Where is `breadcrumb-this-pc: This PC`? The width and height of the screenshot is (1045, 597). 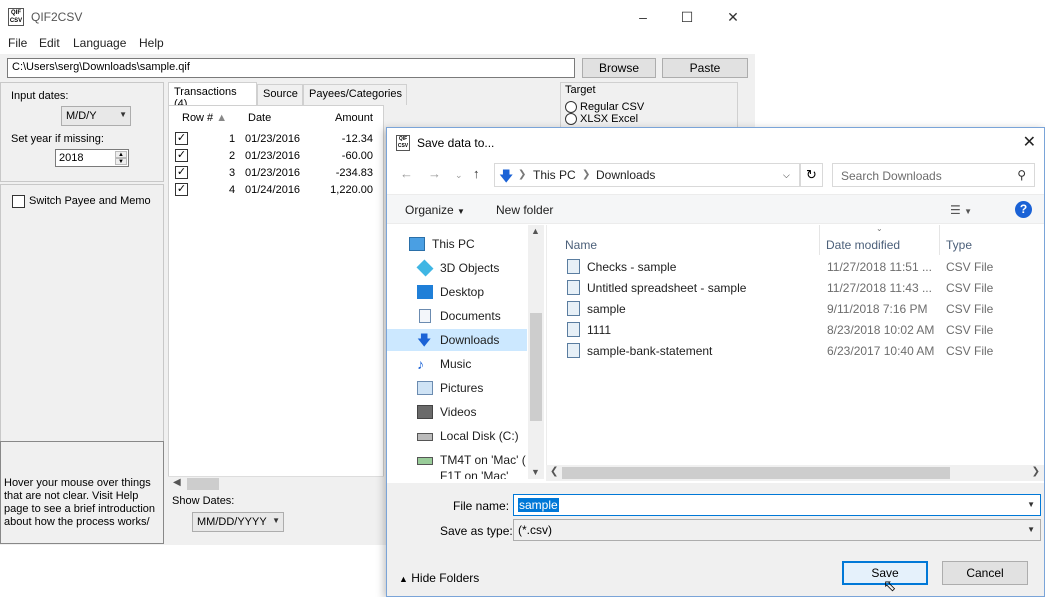 breadcrumb-this-pc: This PC is located at coordinates (554, 175).